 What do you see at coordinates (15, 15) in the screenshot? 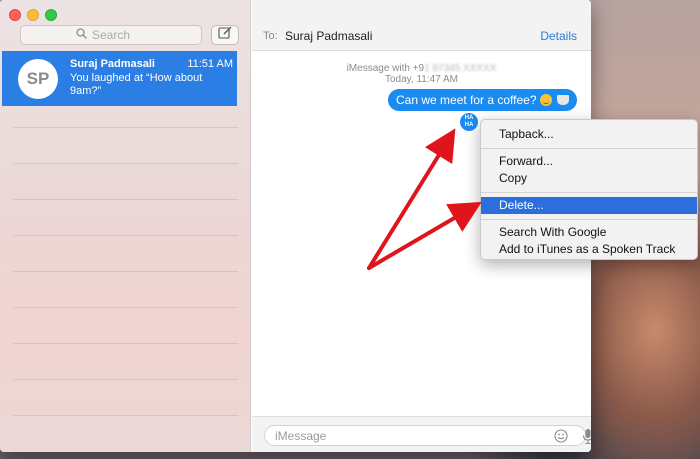
I see `close-window-button` at bounding box center [15, 15].